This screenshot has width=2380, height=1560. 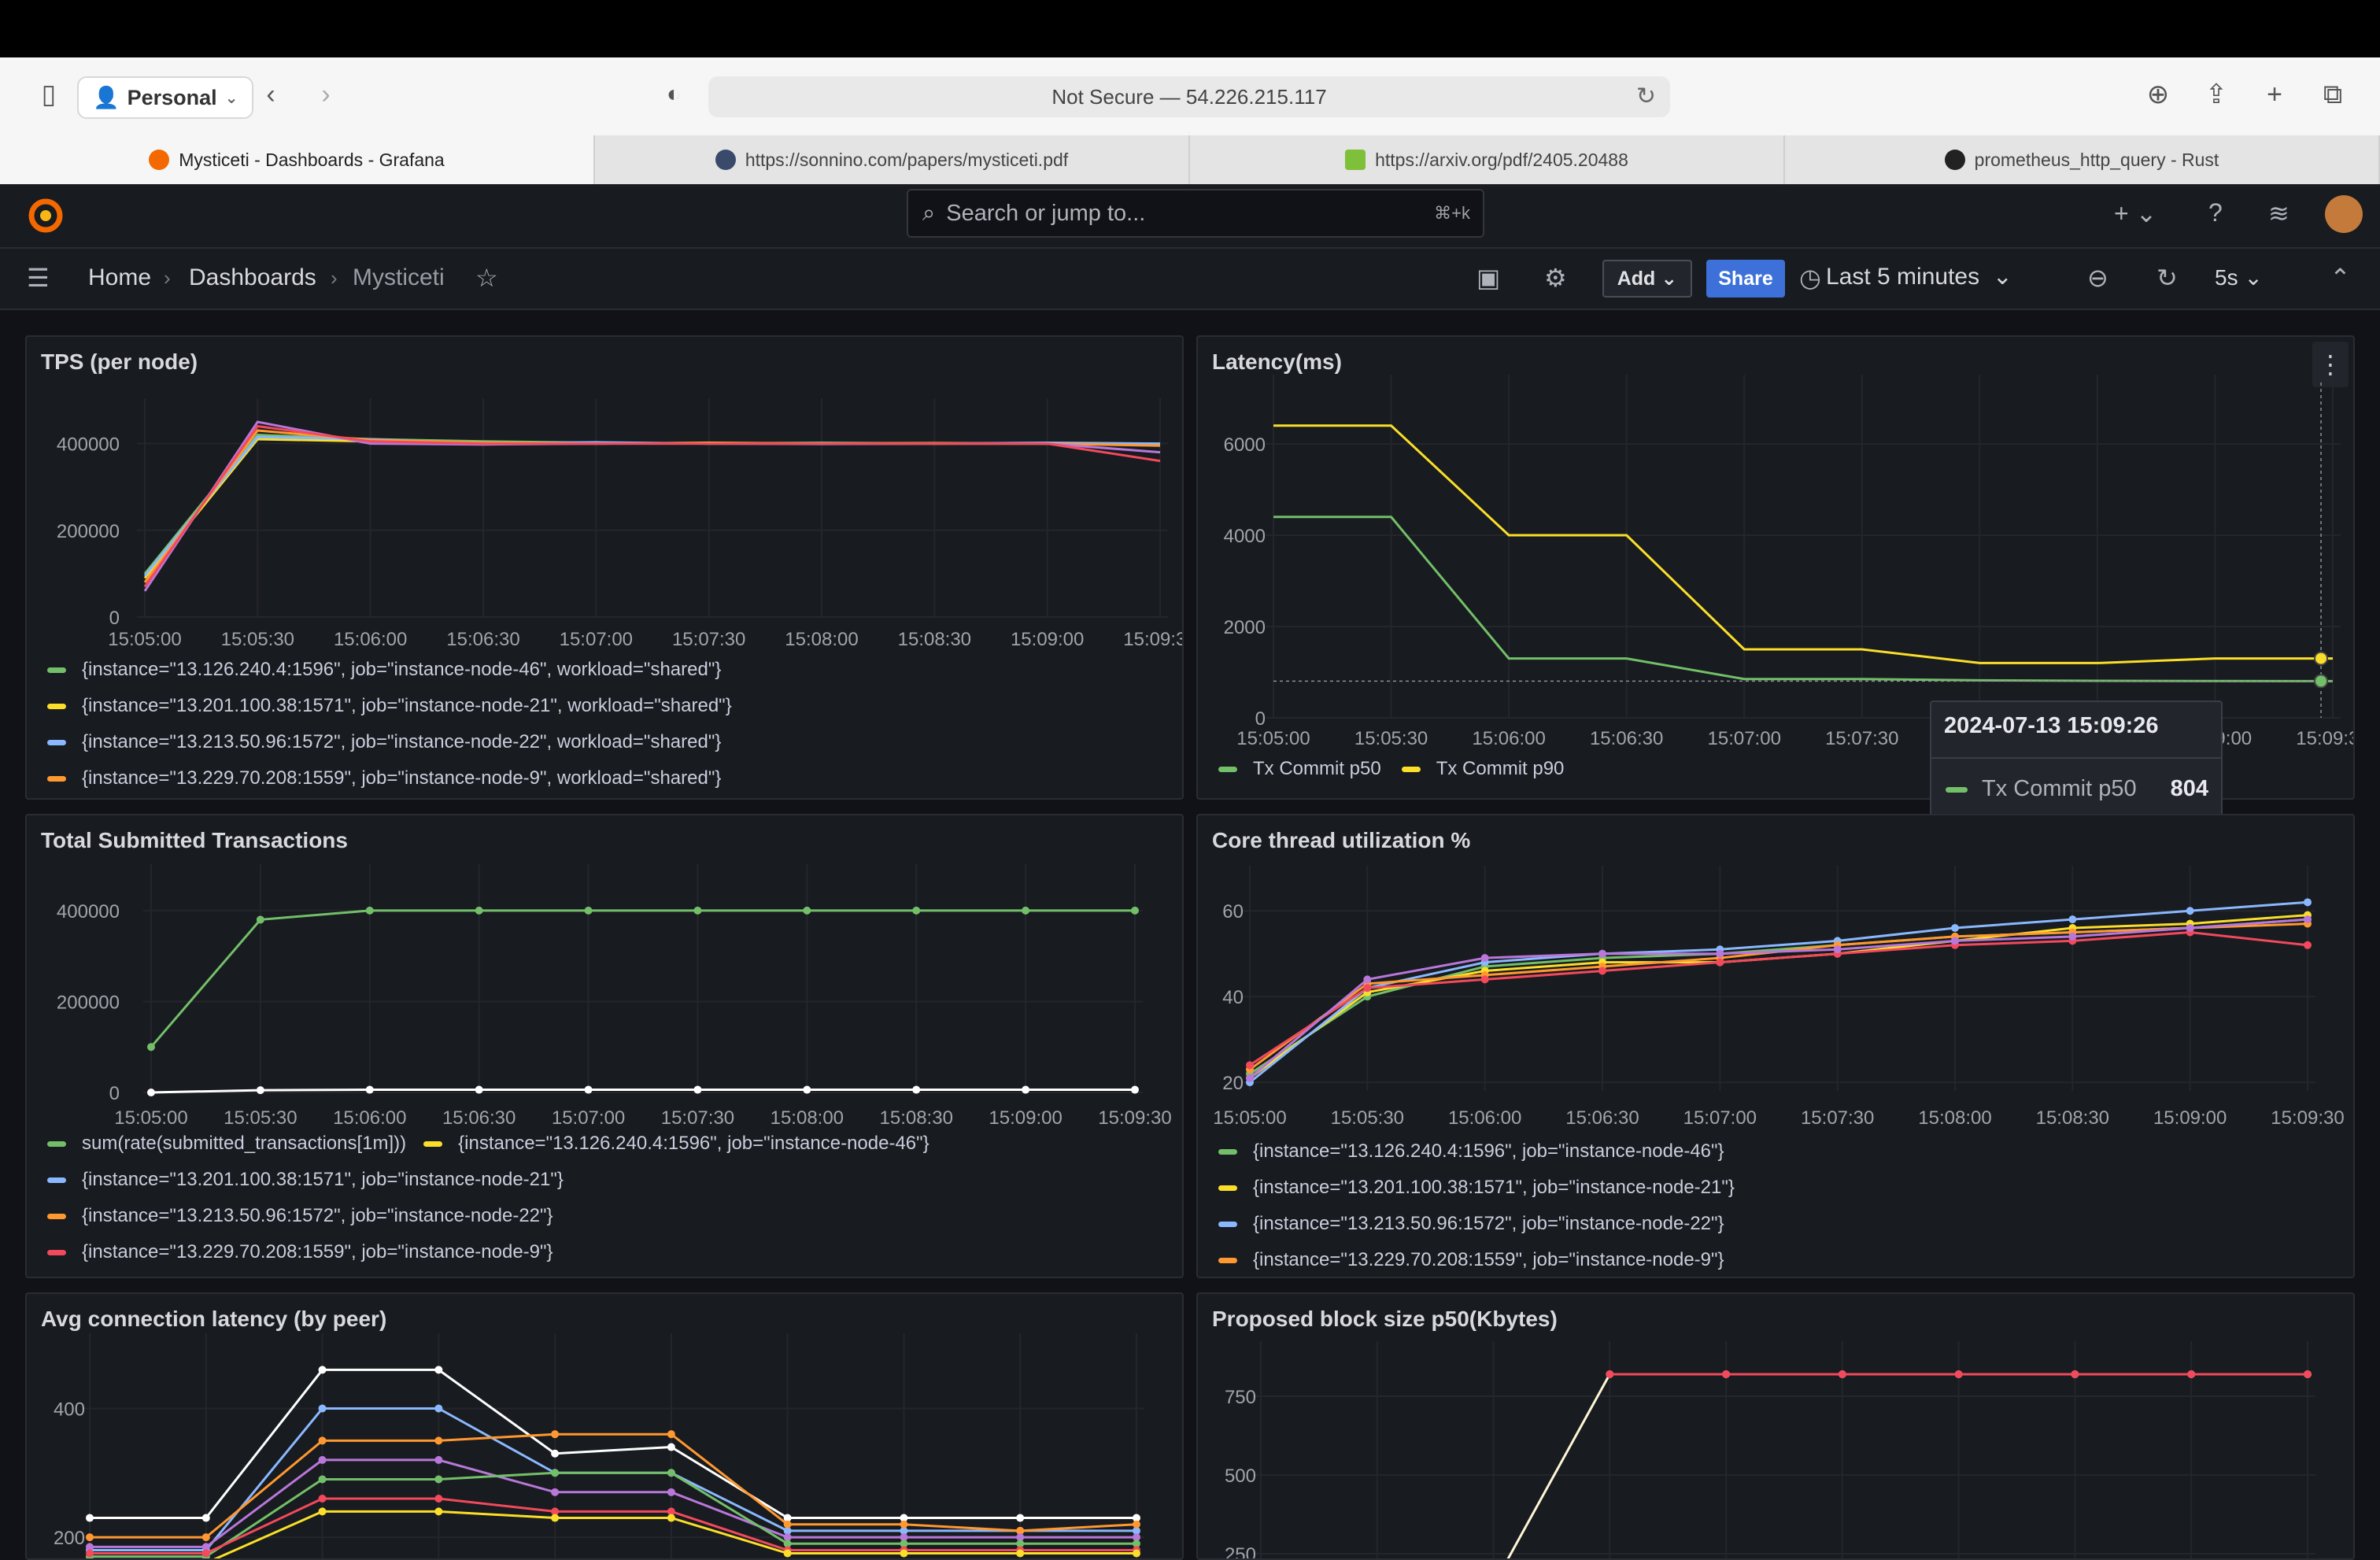 What do you see at coordinates (1452, 213) in the screenshot?
I see `search-shortcut: ⌘+k` at bounding box center [1452, 213].